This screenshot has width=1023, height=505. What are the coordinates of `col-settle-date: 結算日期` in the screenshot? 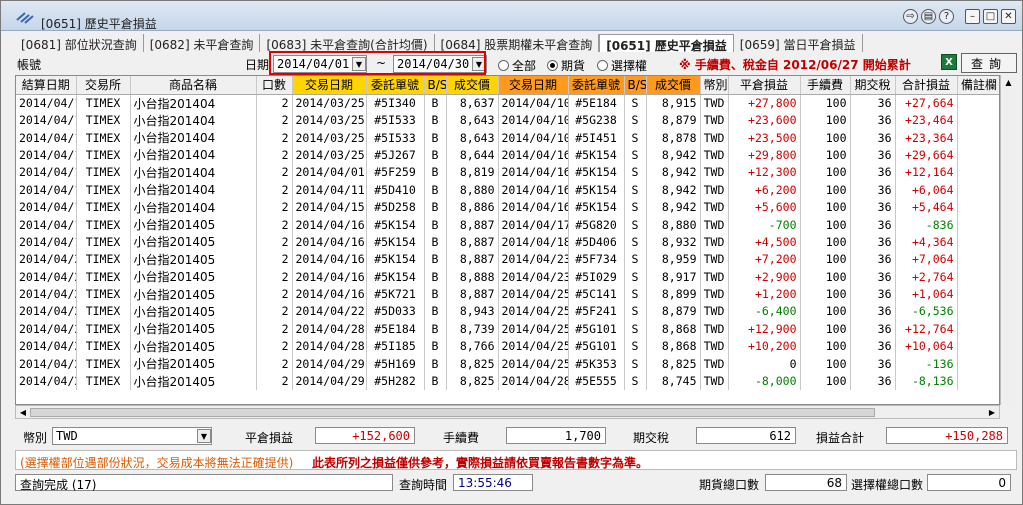 It's located at (46, 85).